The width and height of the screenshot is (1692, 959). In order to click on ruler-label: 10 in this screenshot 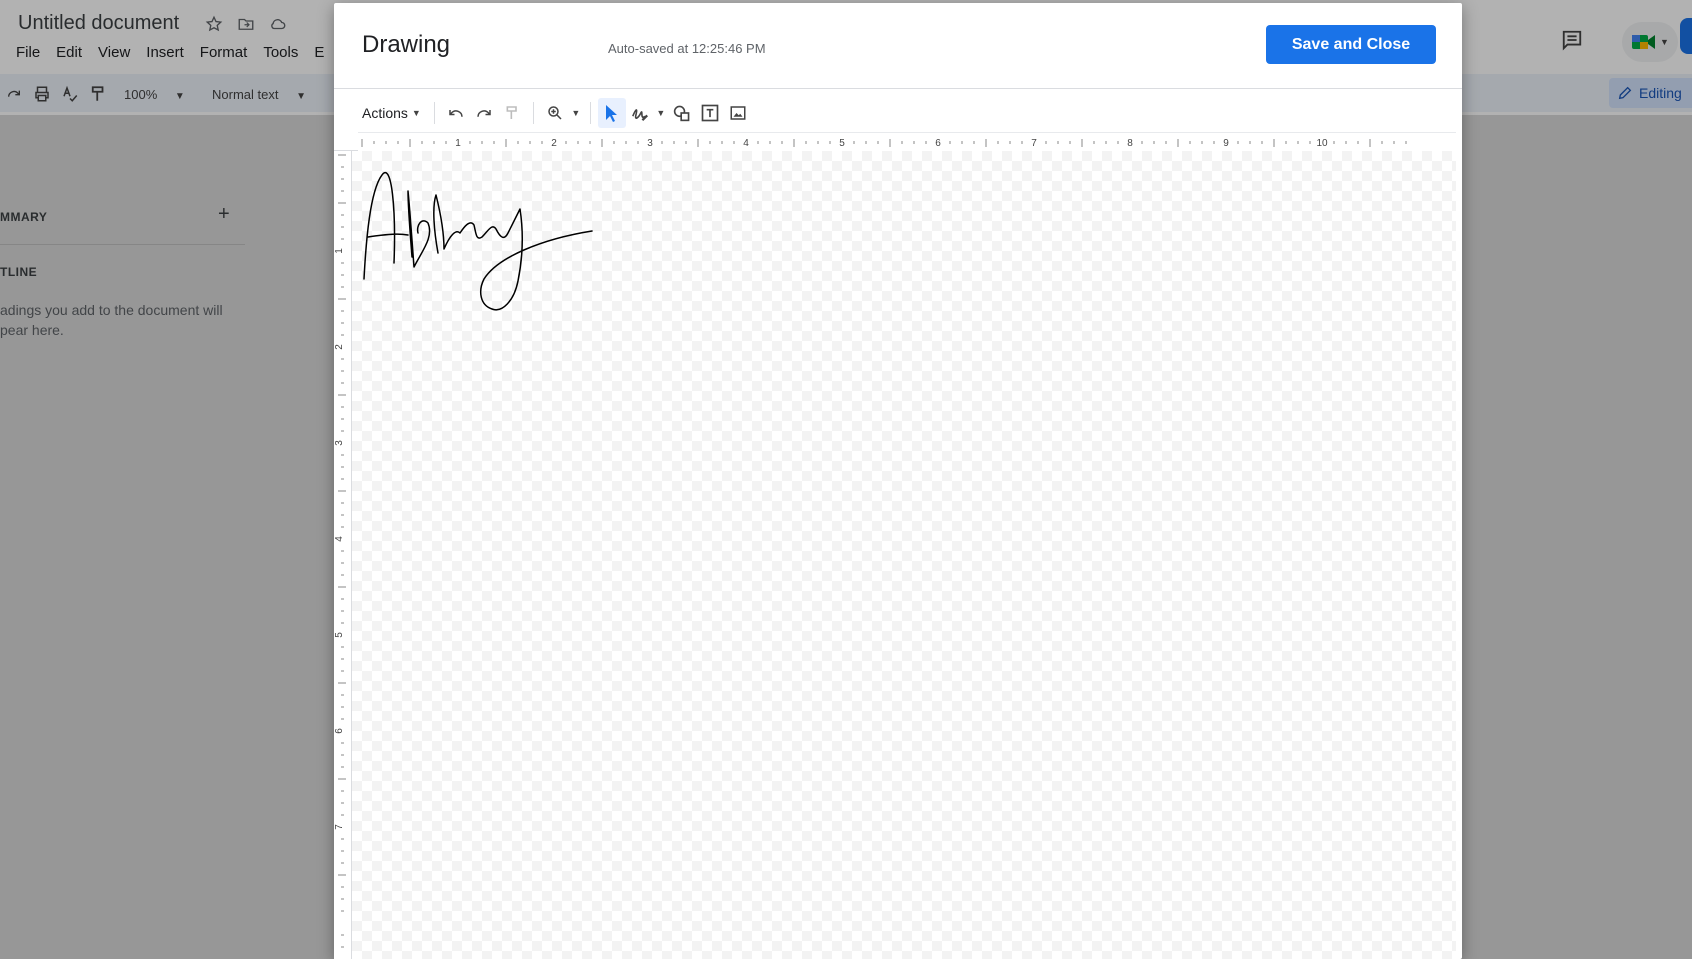, I will do `click(1322, 143)`.